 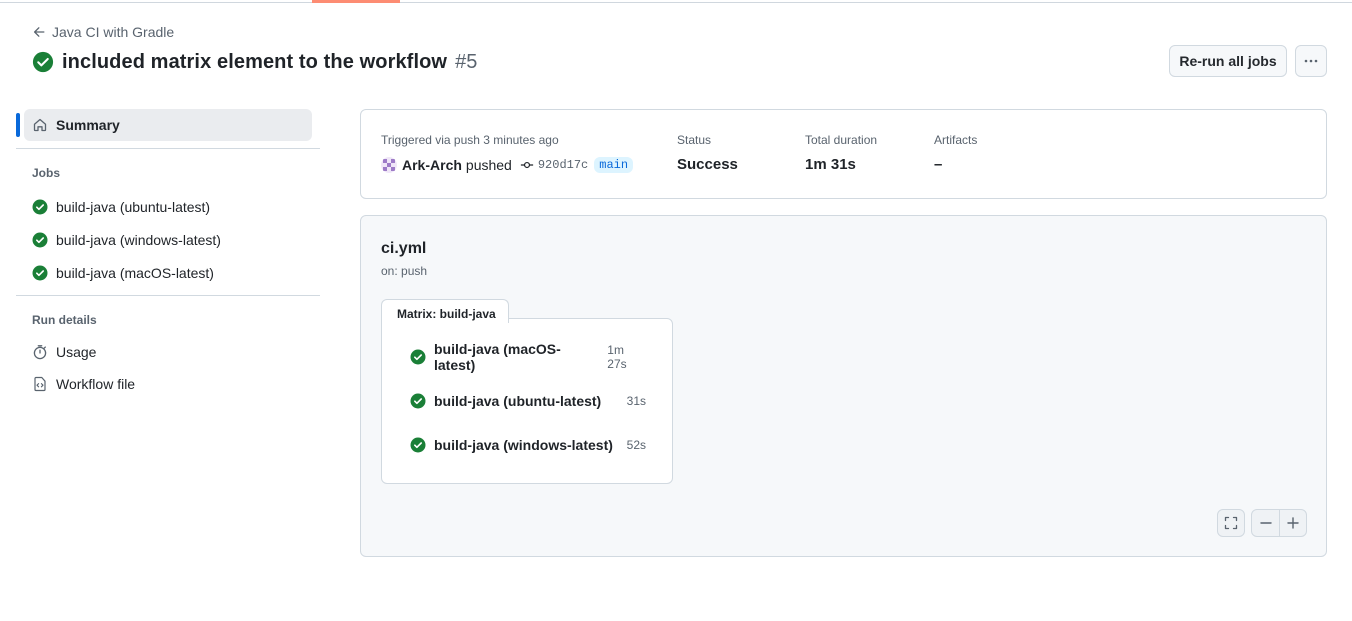 What do you see at coordinates (168, 384) in the screenshot?
I see `sidebar-item-workflow-file: Workflow file` at bounding box center [168, 384].